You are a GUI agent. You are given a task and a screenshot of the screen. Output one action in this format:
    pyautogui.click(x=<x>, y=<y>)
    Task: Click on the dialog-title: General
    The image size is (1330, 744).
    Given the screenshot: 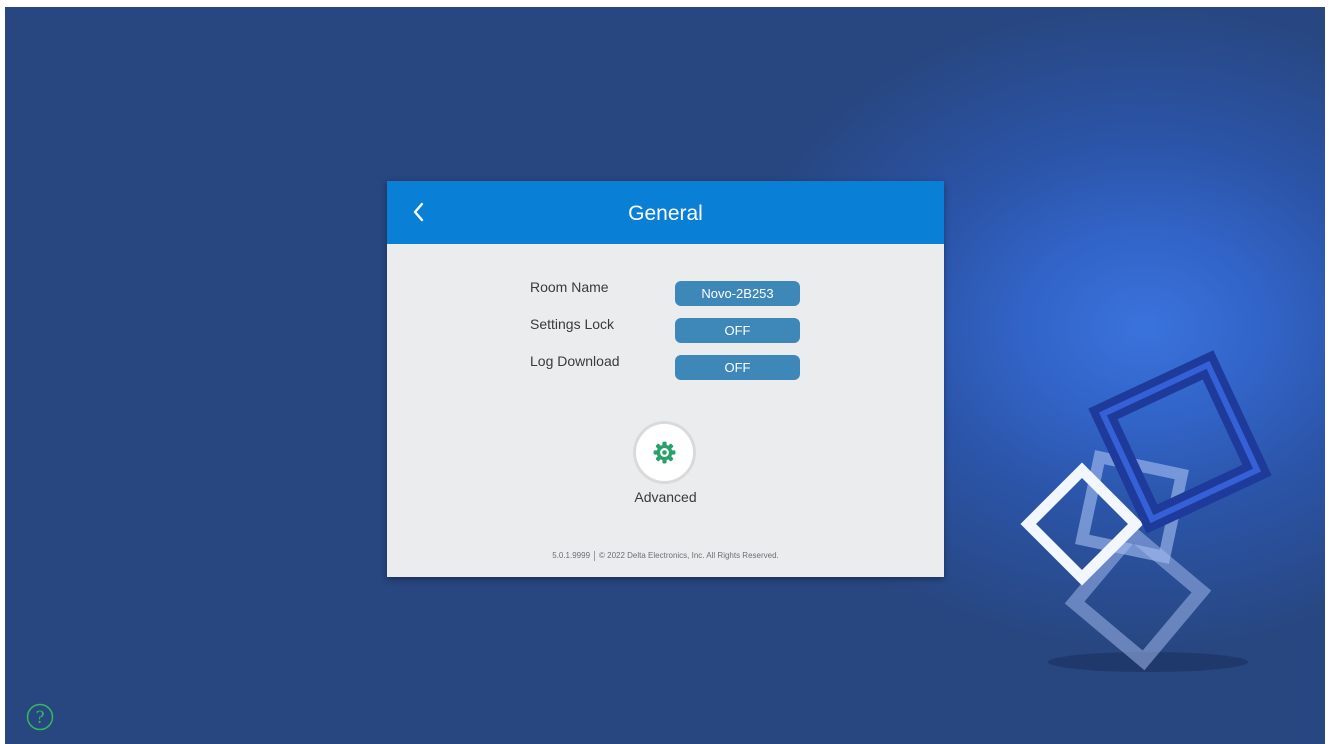 What is the action you would take?
    pyautogui.click(x=665, y=213)
    